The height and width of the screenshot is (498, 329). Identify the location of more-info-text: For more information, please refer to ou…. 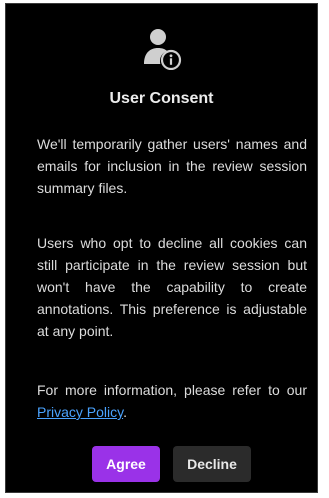
(172, 390).